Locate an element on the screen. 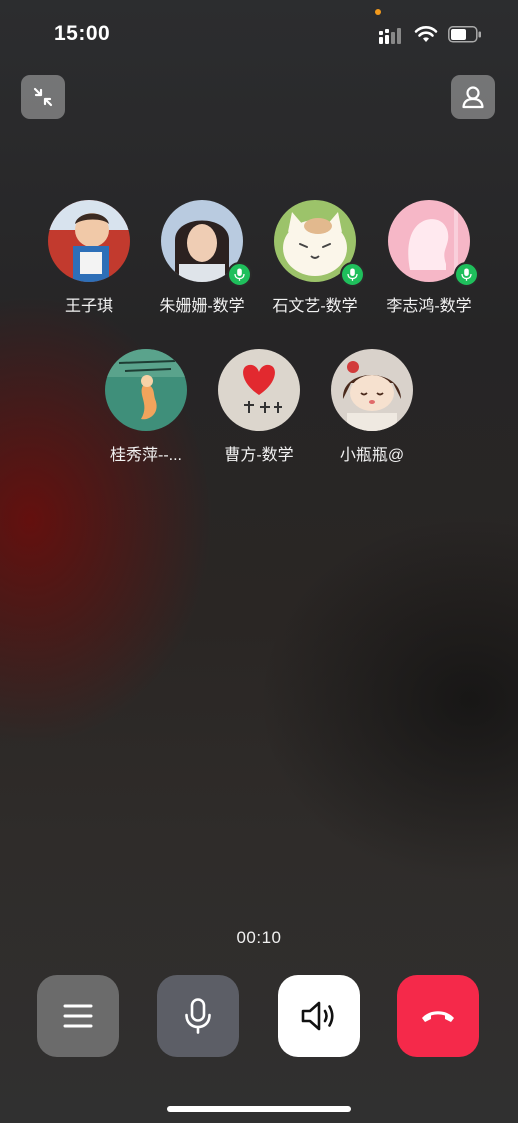 Image resolution: width=518 pixels, height=1123 pixels. hang-up-icon is located at coordinates (438, 1016).